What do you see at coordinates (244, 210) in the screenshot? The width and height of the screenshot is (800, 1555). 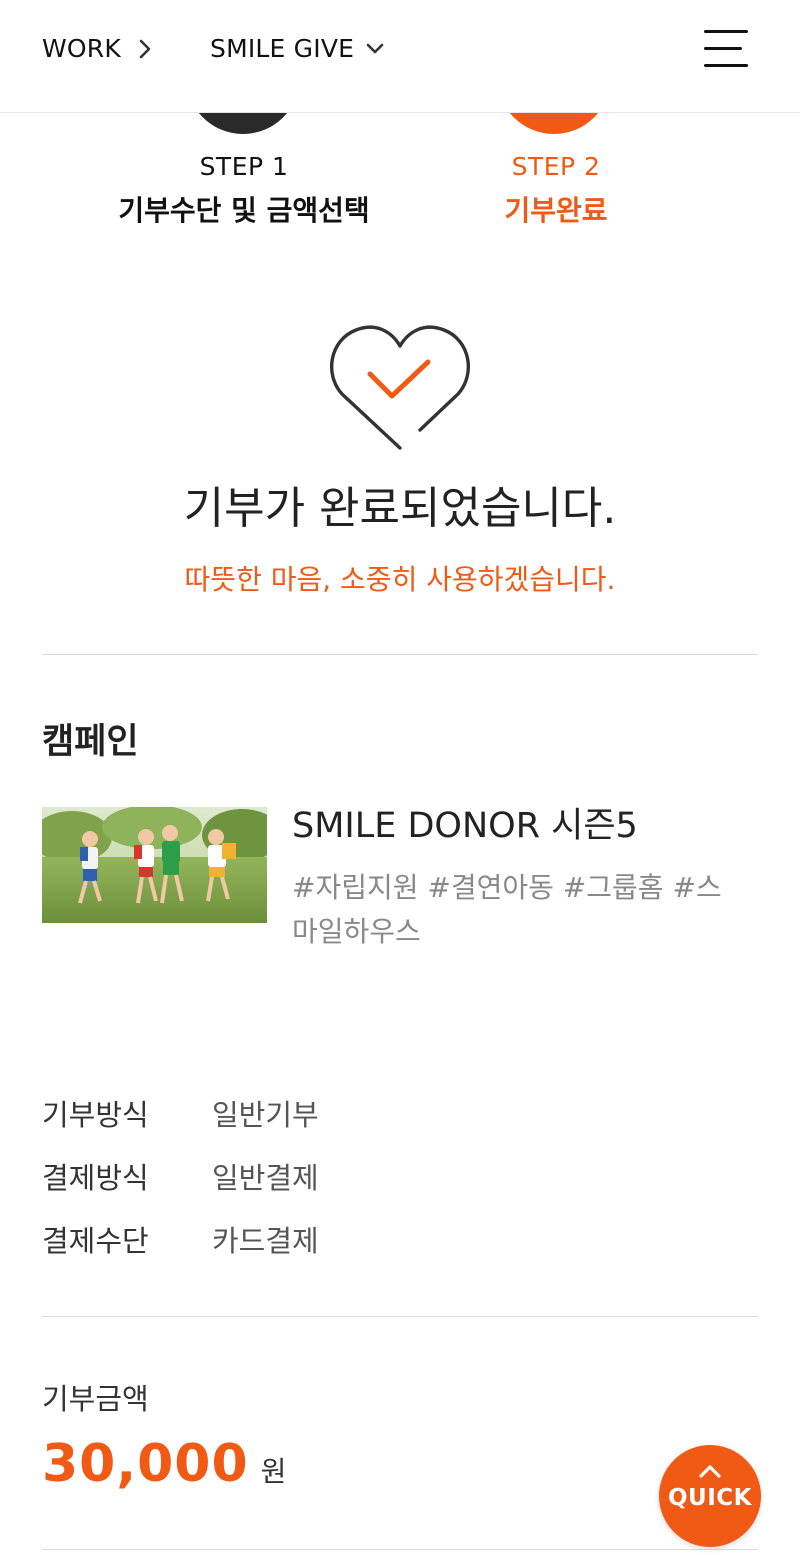 I see `step-1-title: 기부수단 및 금액선택` at bounding box center [244, 210].